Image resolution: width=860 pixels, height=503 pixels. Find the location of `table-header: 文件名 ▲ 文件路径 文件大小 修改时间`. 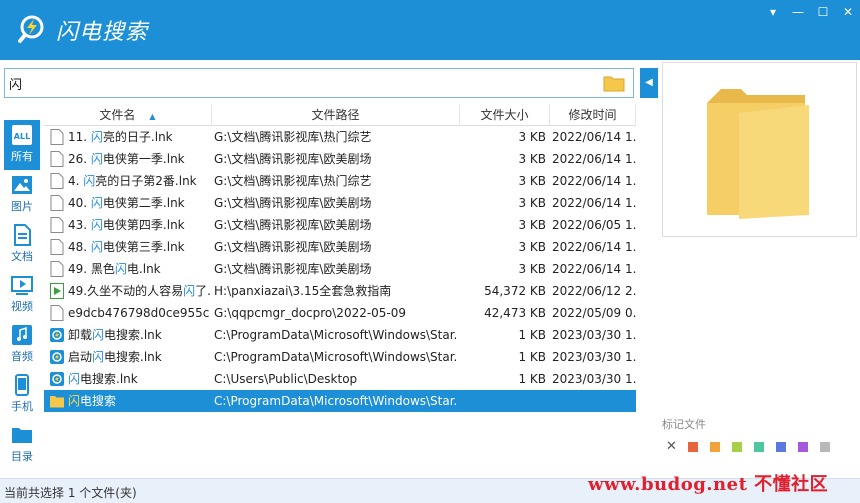

table-header: 文件名 ▲ 文件路径 文件大小 修改时间 is located at coordinates (340, 115).